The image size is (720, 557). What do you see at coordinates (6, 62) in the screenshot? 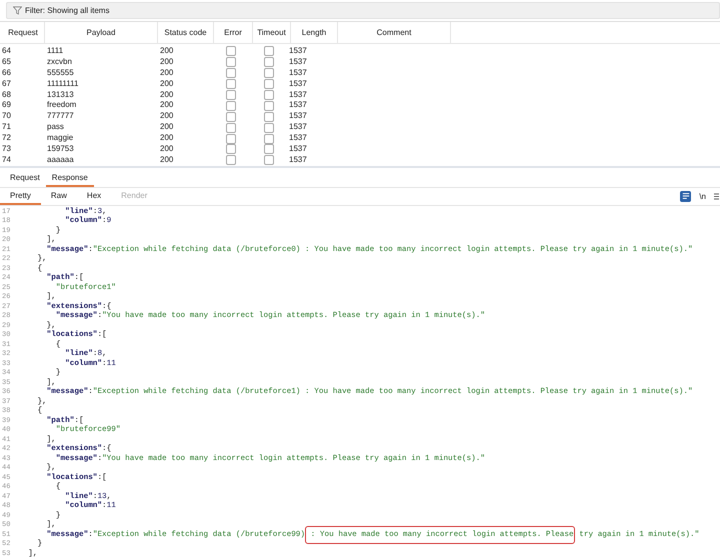
I see `table-cell-text: 65` at bounding box center [6, 62].